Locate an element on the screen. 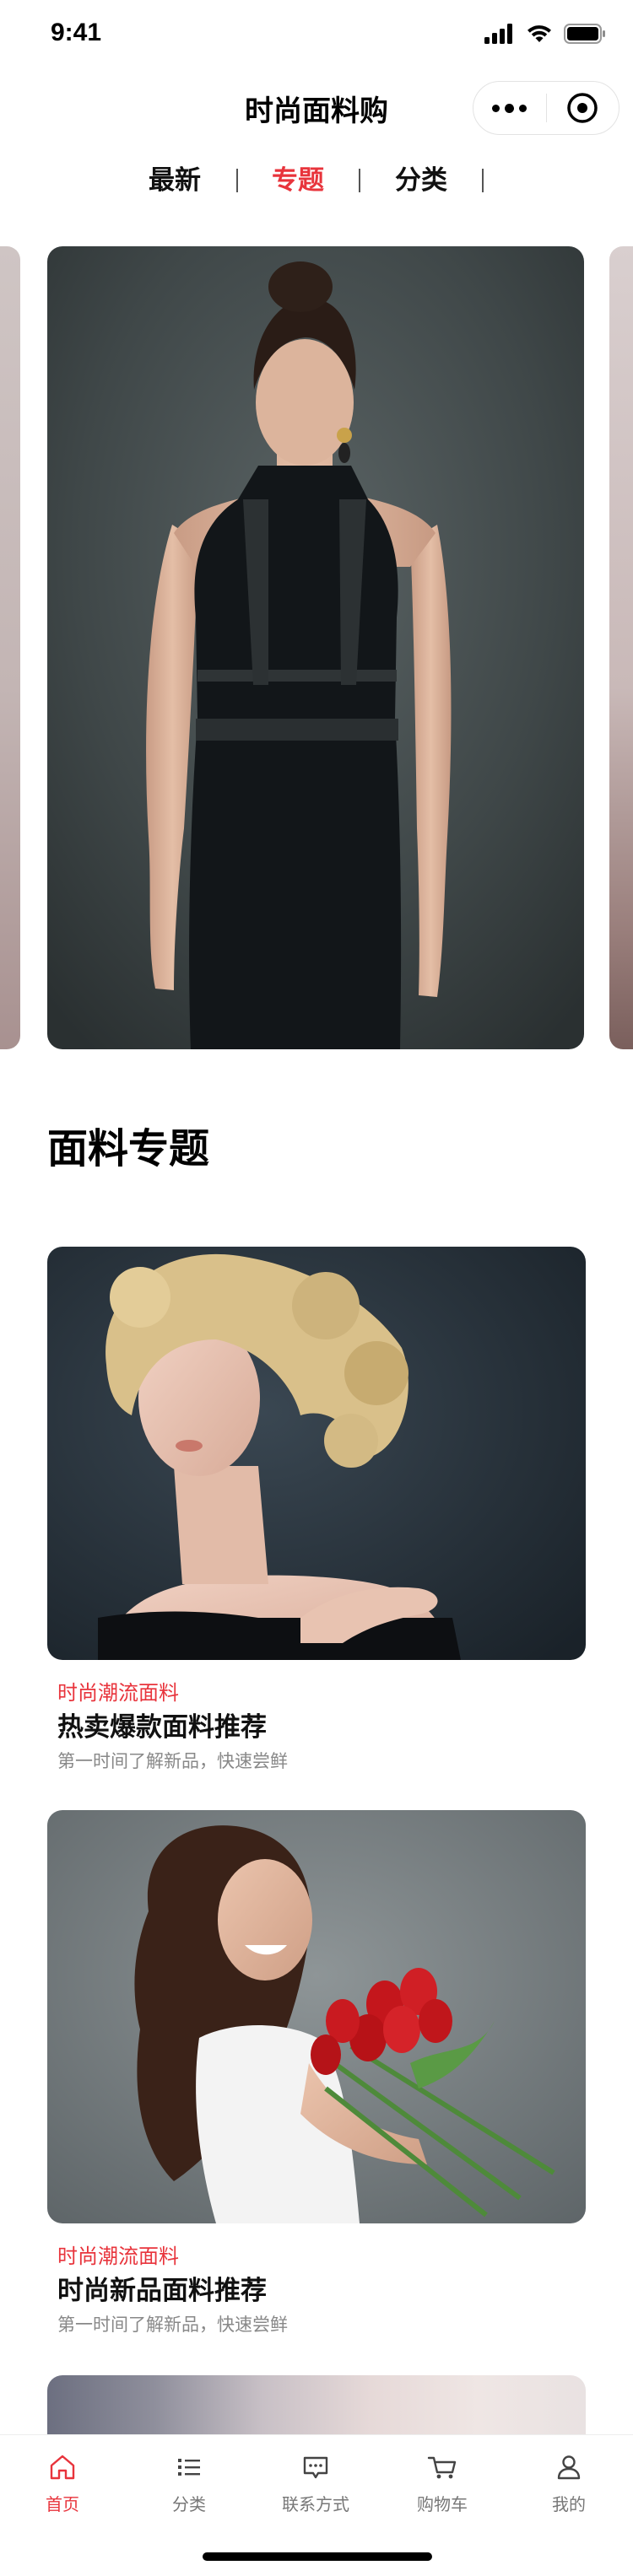 Image resolution: width=633 pixels, height=2576 pixels. tabbar-label: 购物车 is located at coordinates (442, 2504).